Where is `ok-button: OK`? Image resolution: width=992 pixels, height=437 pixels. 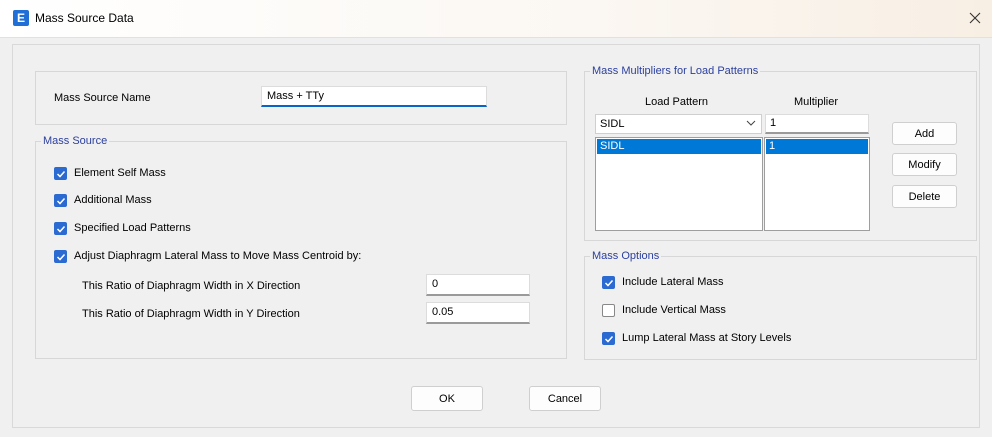 ok-button: OK is located at coordinates (447, 398).